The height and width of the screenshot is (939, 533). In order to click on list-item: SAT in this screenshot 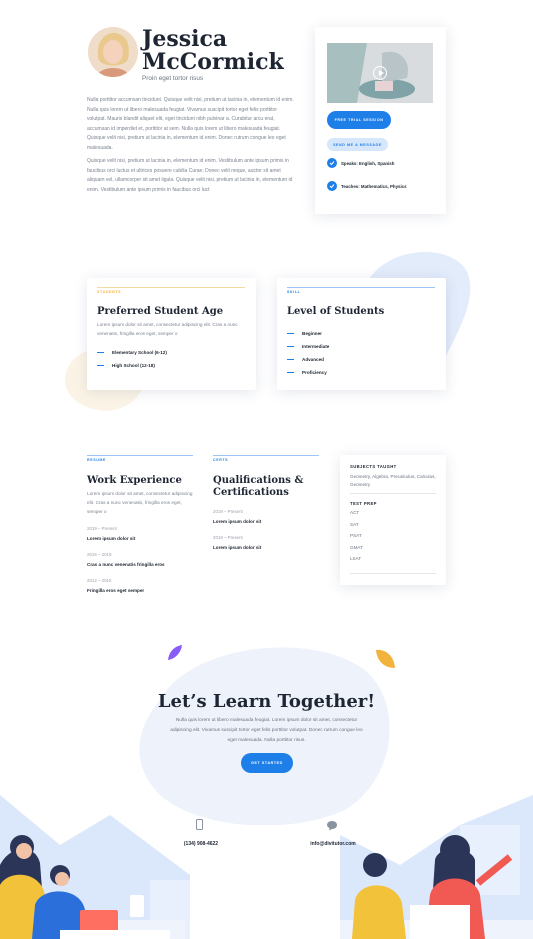, I will do `click(354, 524)`.